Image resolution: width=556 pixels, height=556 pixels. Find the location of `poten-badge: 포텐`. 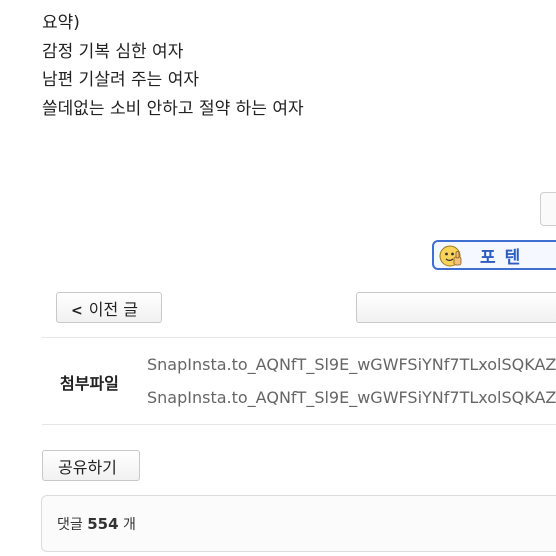

poten-badge: 포텐 is located at coordinates (494, 255).